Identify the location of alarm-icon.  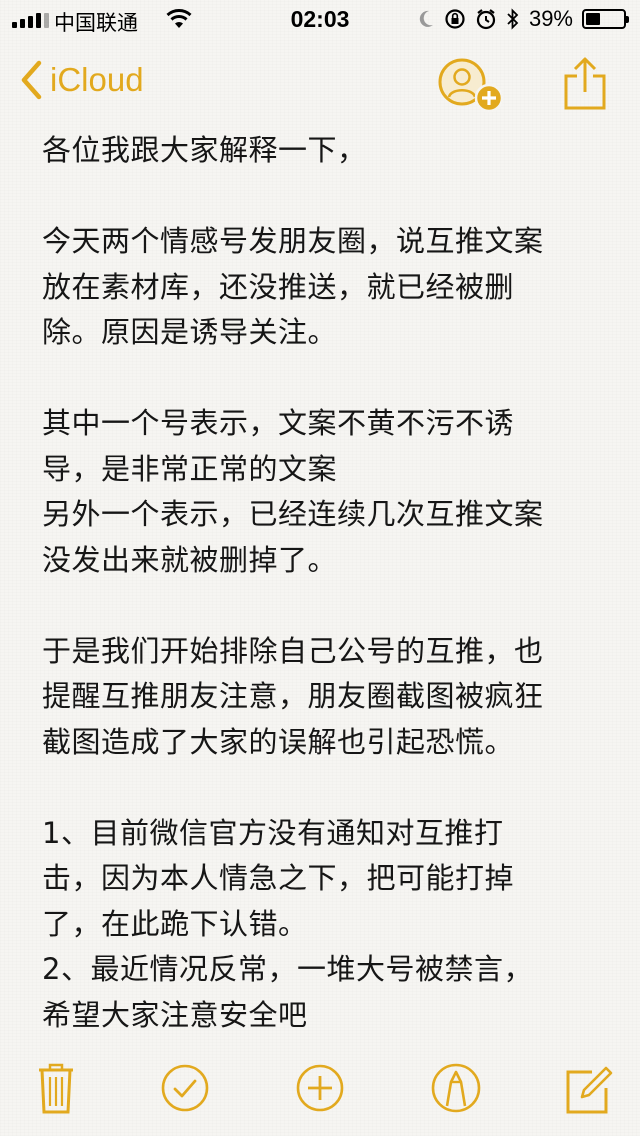
(486, 19).